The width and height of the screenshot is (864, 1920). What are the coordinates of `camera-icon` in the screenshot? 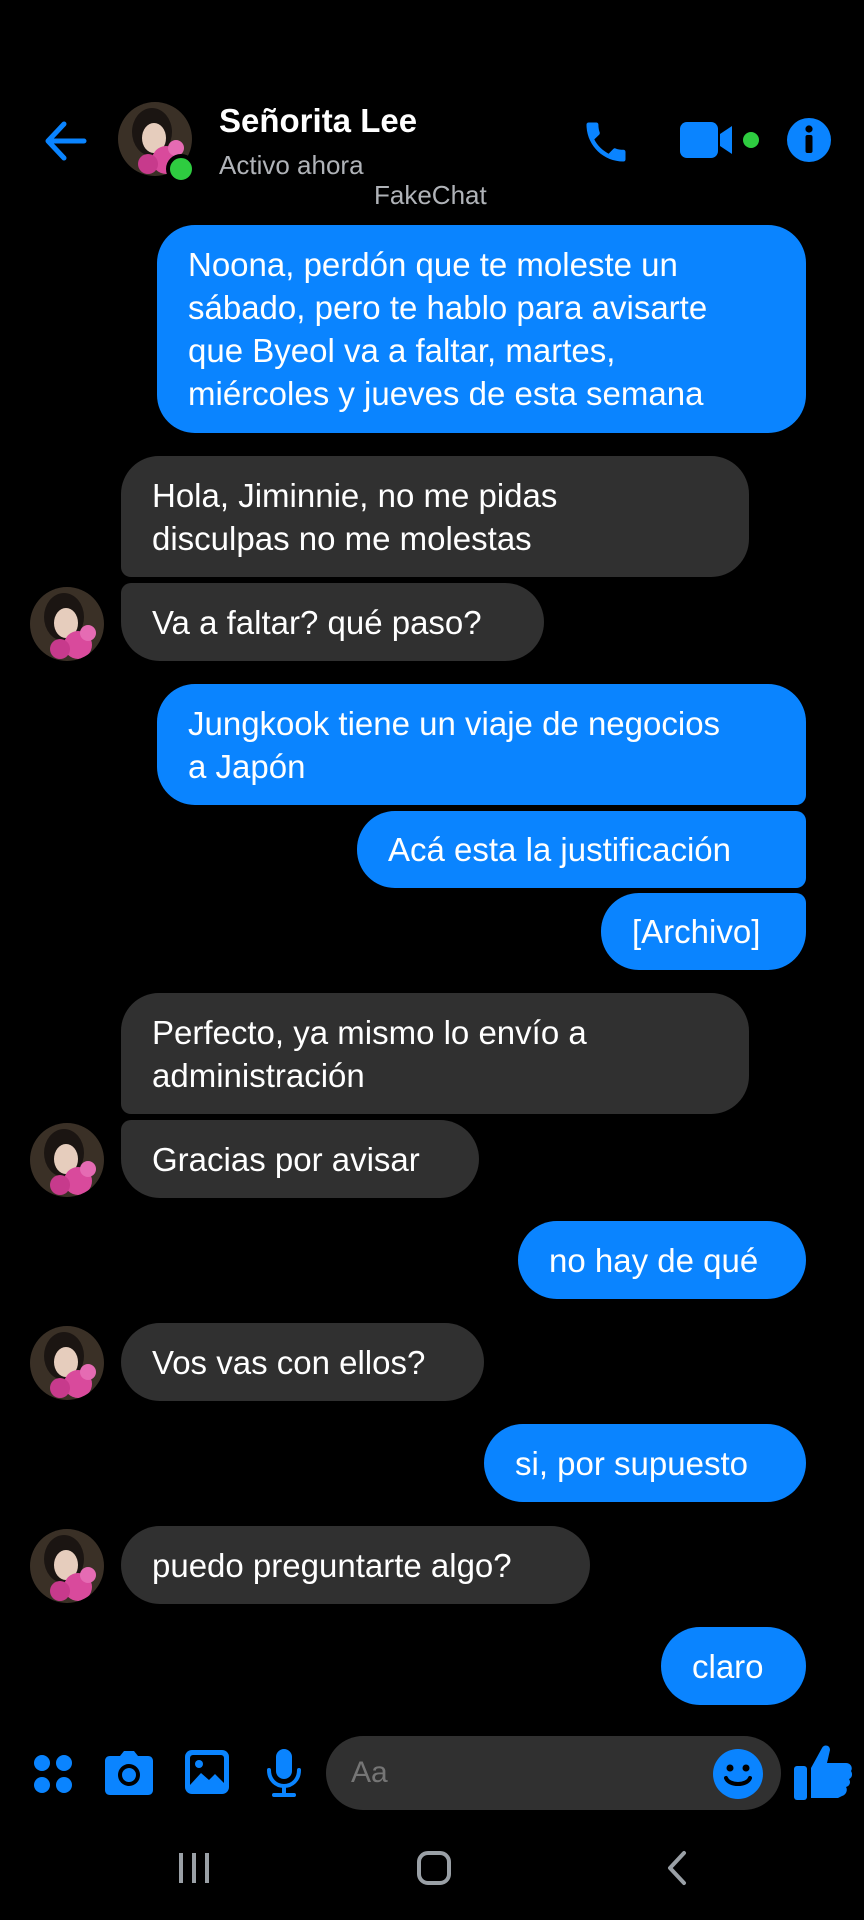 It's located at (129, 1773).